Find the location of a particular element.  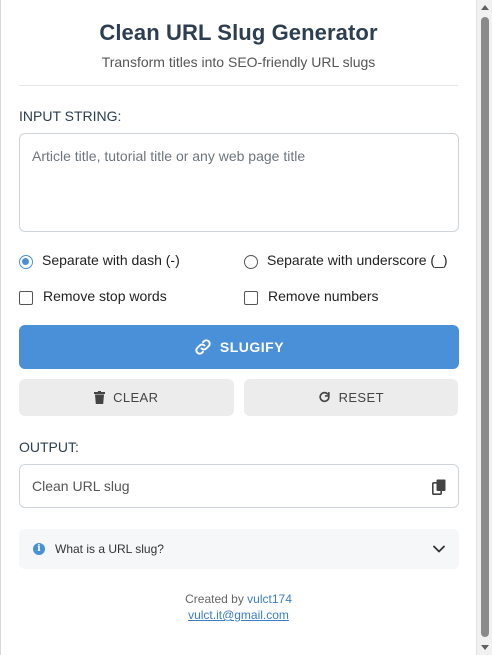

clear-button: CLEAR is located at coordinates (126, 397).